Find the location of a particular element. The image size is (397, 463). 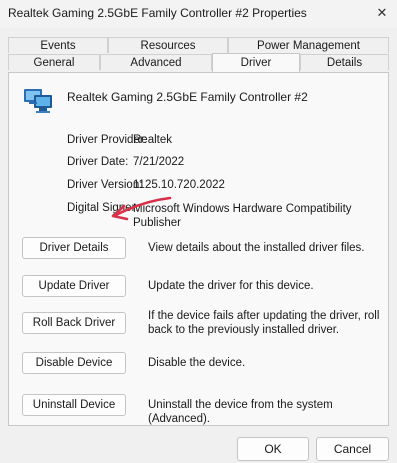

cancel-button: Cancel is located at coordinates (352, 449).